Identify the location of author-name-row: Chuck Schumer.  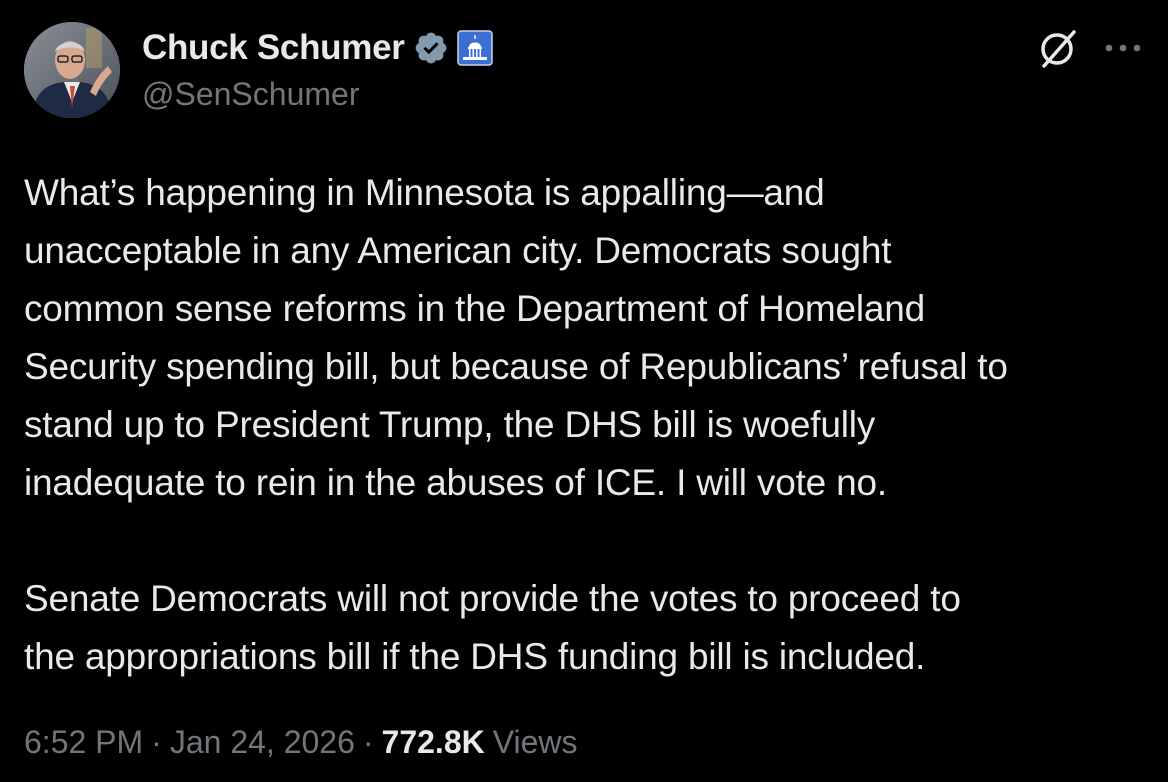
(317, 48).